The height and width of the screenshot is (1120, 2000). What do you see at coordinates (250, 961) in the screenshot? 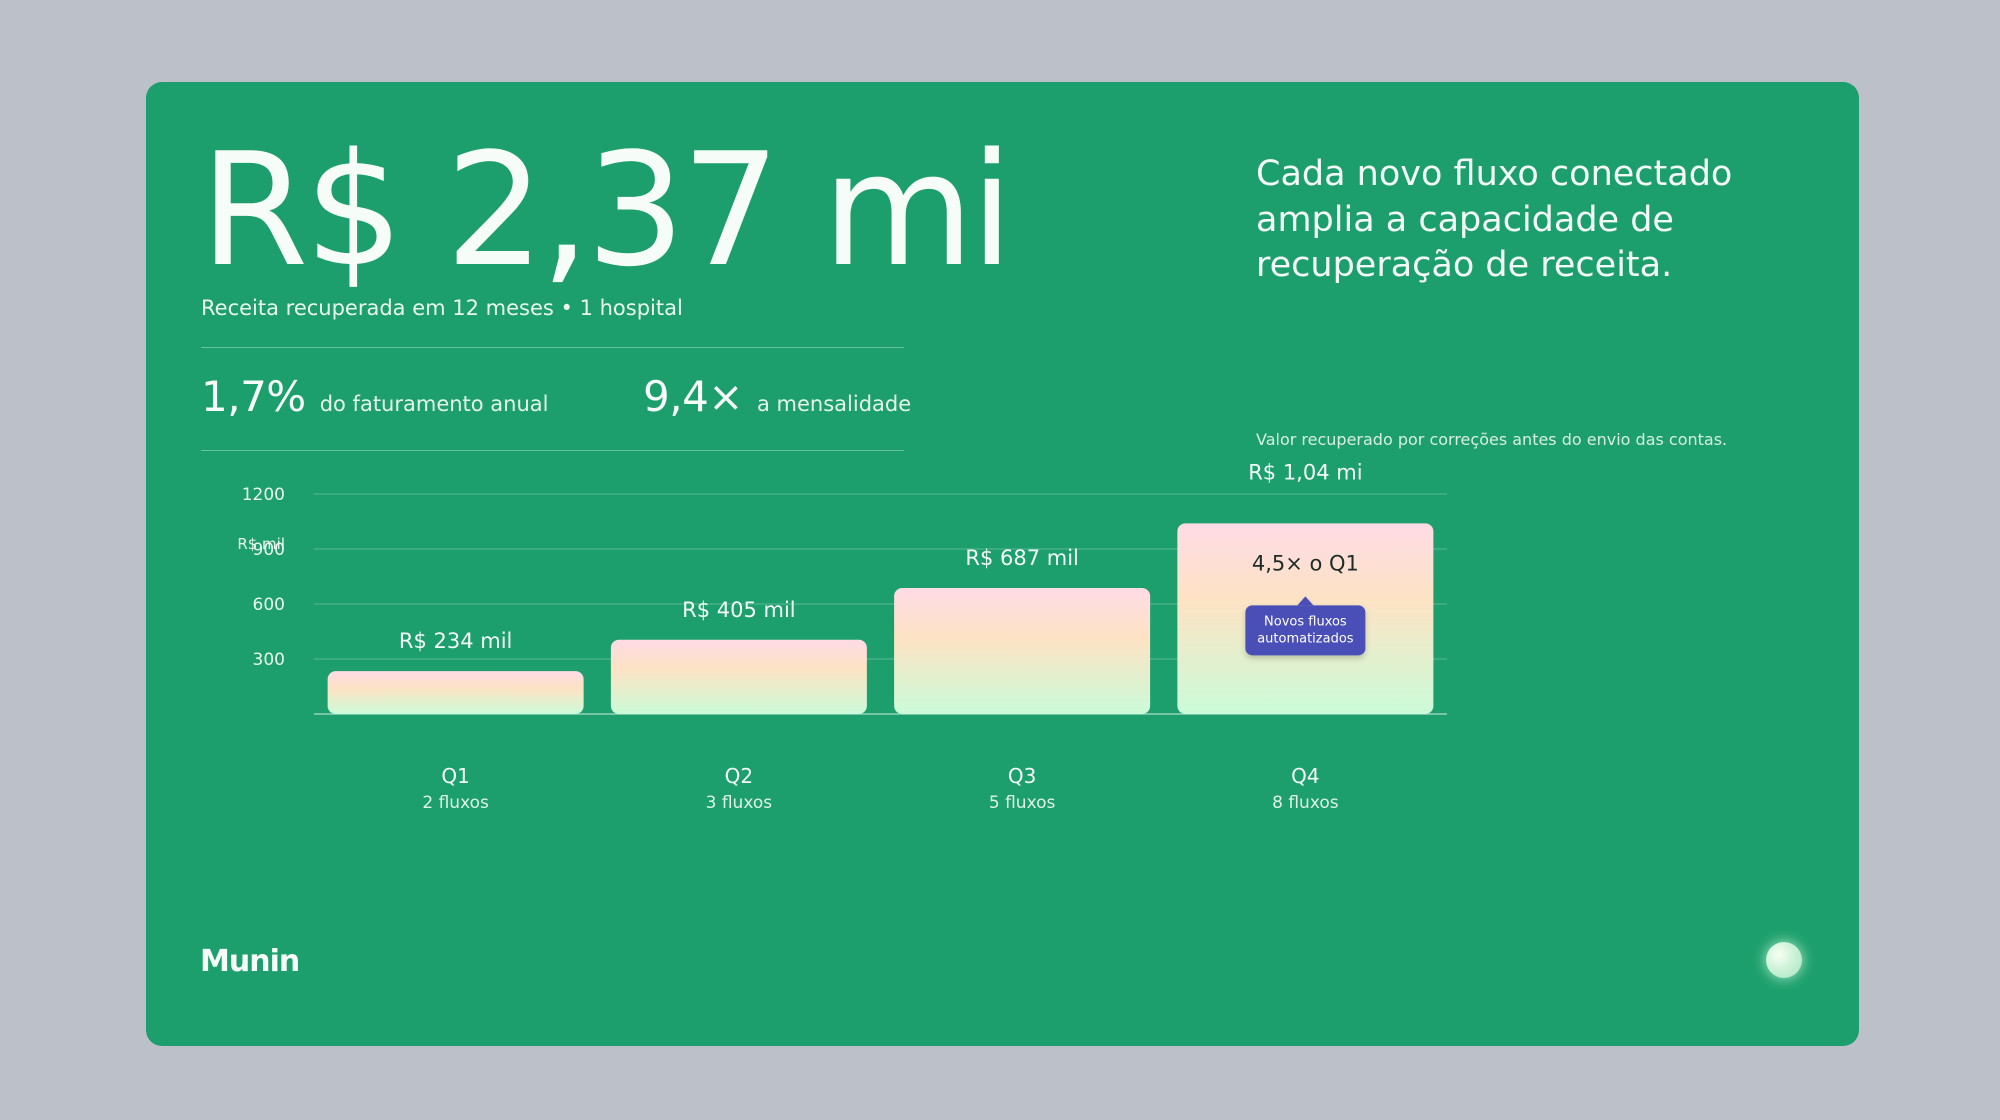
I see `brand-logo: Munin` at bounding box center [250, 961].